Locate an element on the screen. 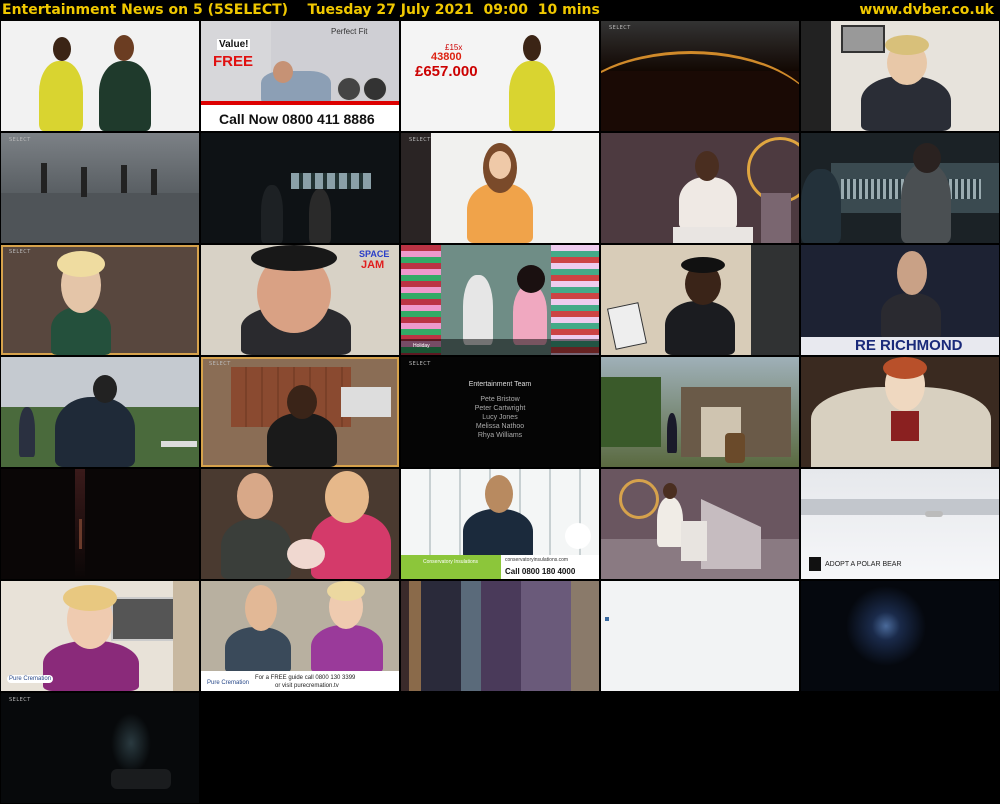 Image resolution: width=1000 pixels, height=804 pixels. jam-title: JAM is located at coordinates (373, 265).